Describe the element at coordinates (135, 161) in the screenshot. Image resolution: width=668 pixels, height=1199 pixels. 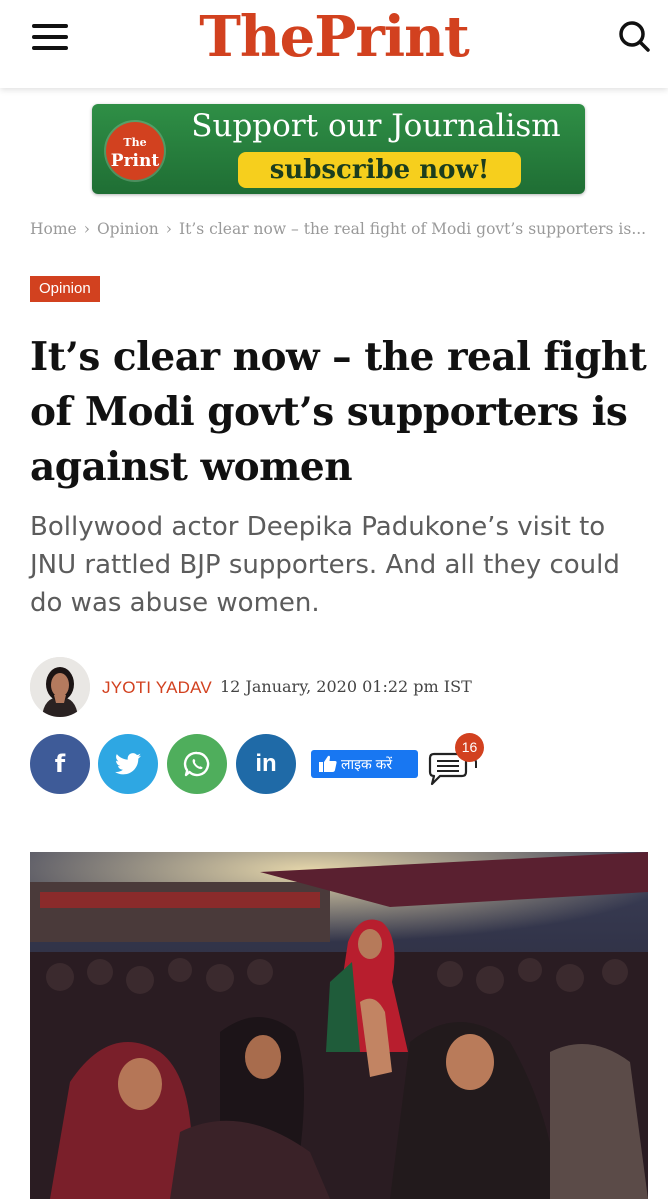
I see `banner-badge-bottom: Print` at that location.